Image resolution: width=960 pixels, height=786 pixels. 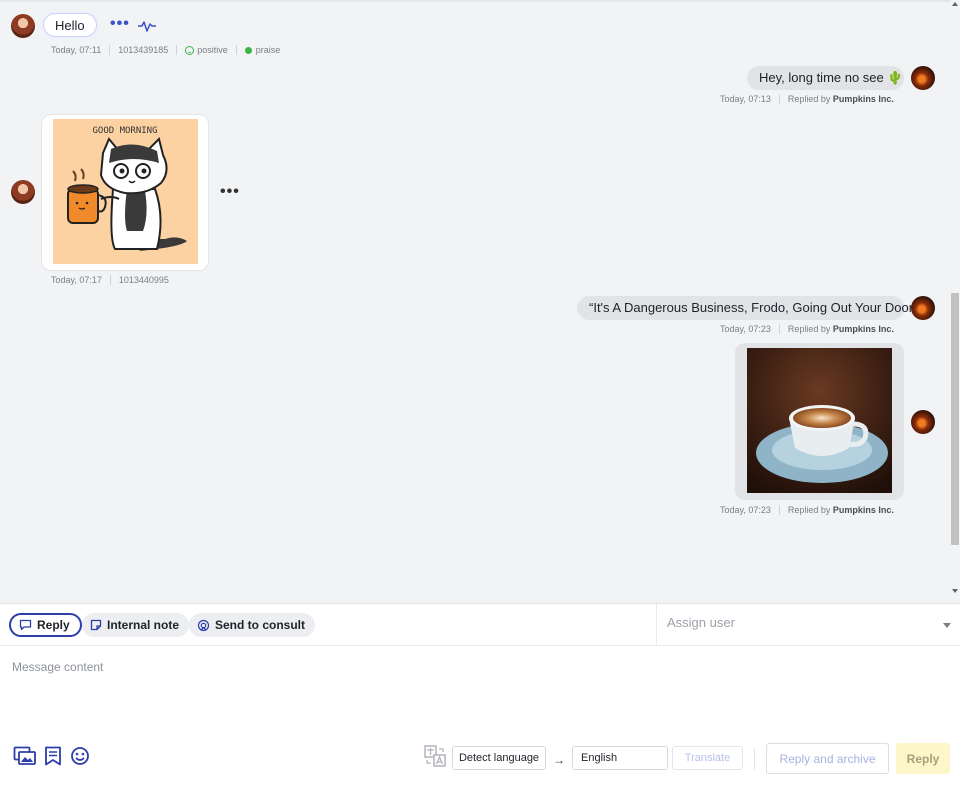 What do you see at coordinates (825, 78) in the screenshot?
I see `message-bubble: Hey, long time no see 🌵` at bounding box center [825, 78].